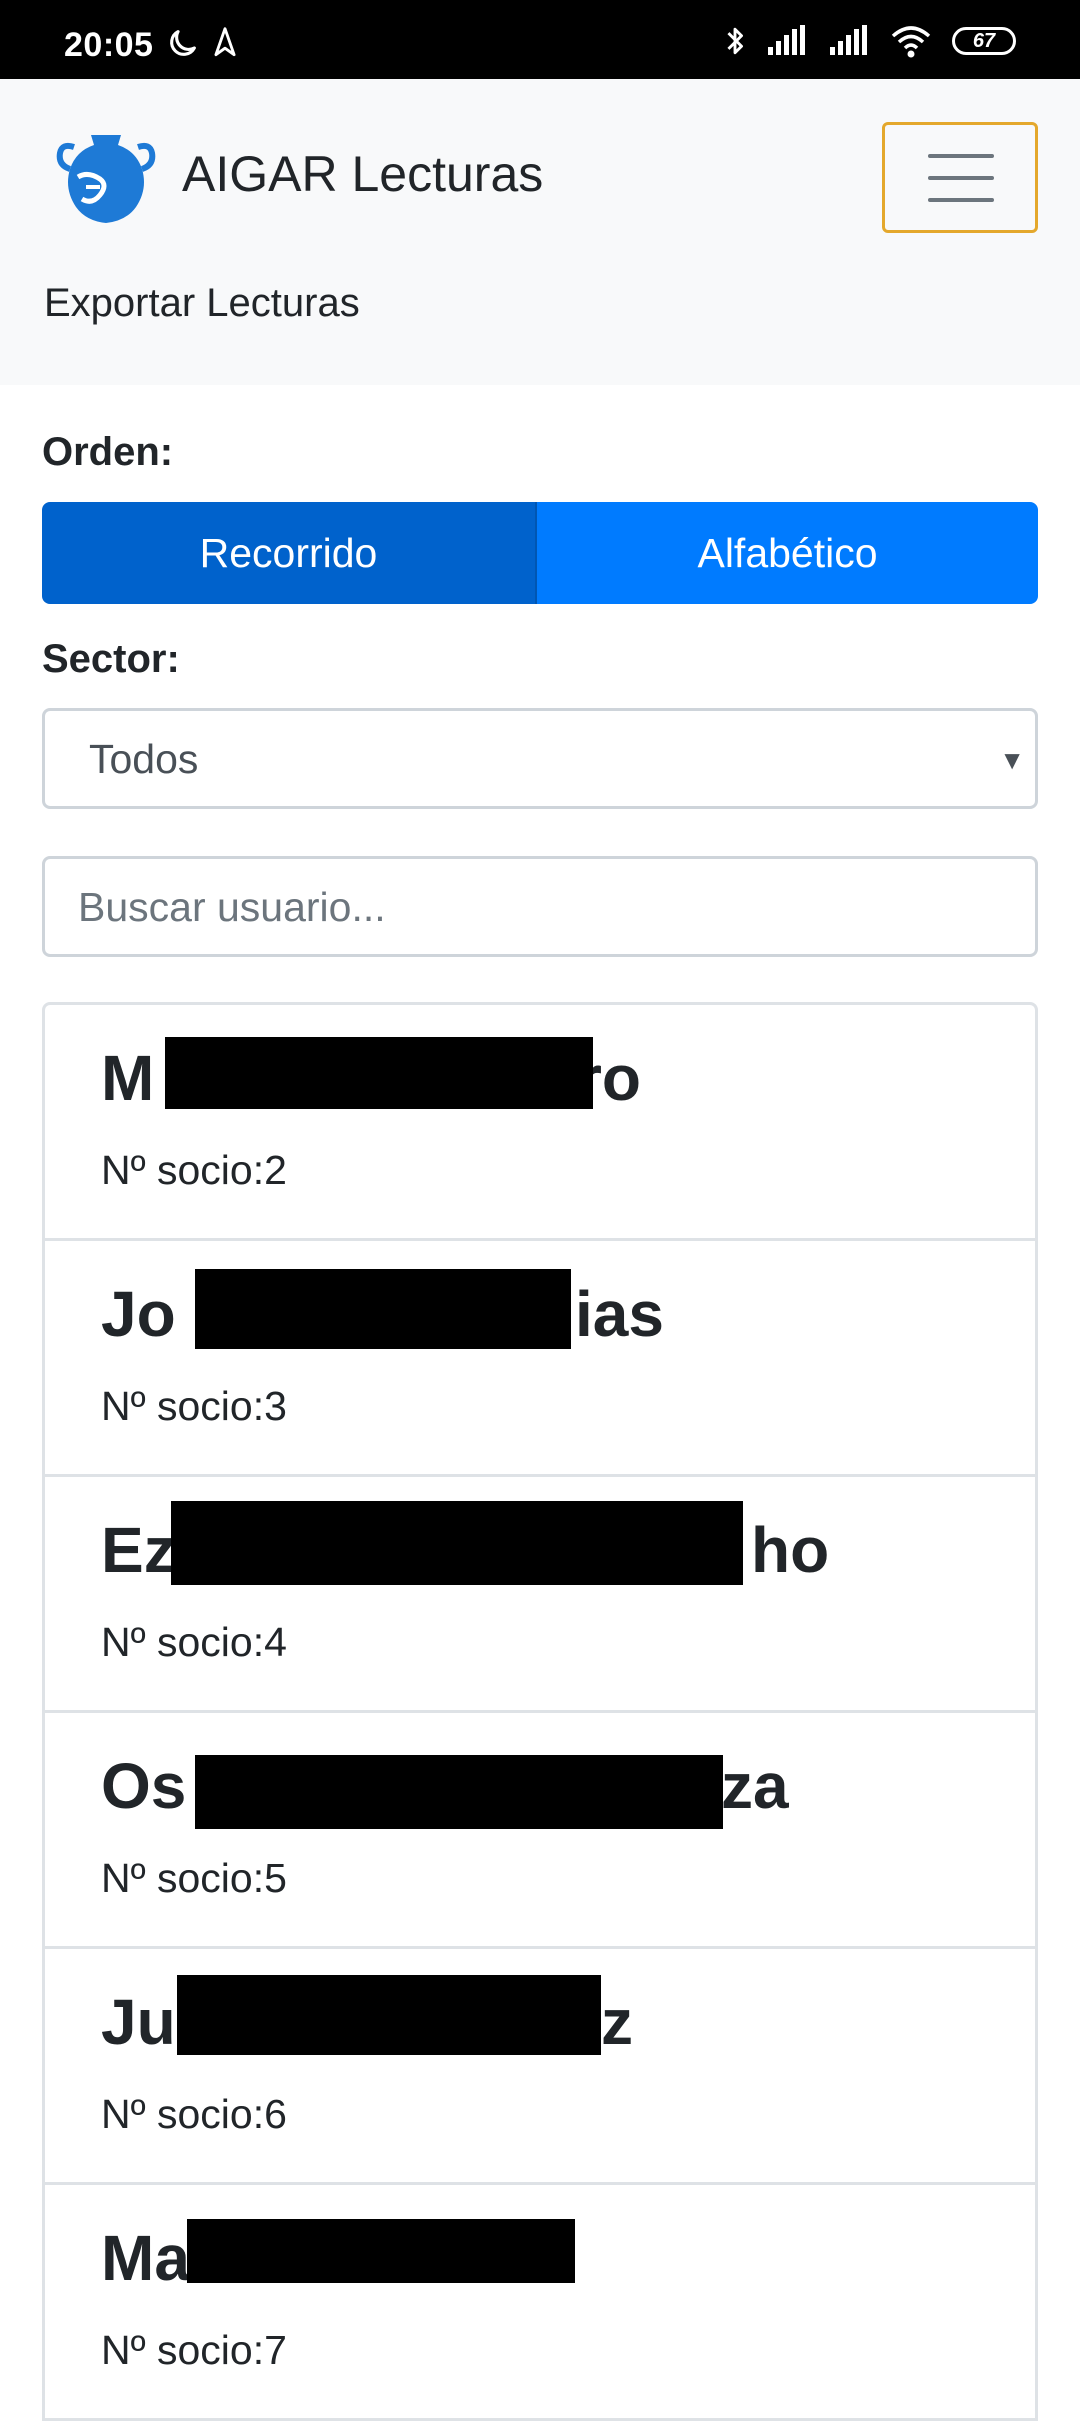 This screenshot has width=1080, height=2421. I want to click on user-socio-number: Nº socio:6, so click(194, 2114).